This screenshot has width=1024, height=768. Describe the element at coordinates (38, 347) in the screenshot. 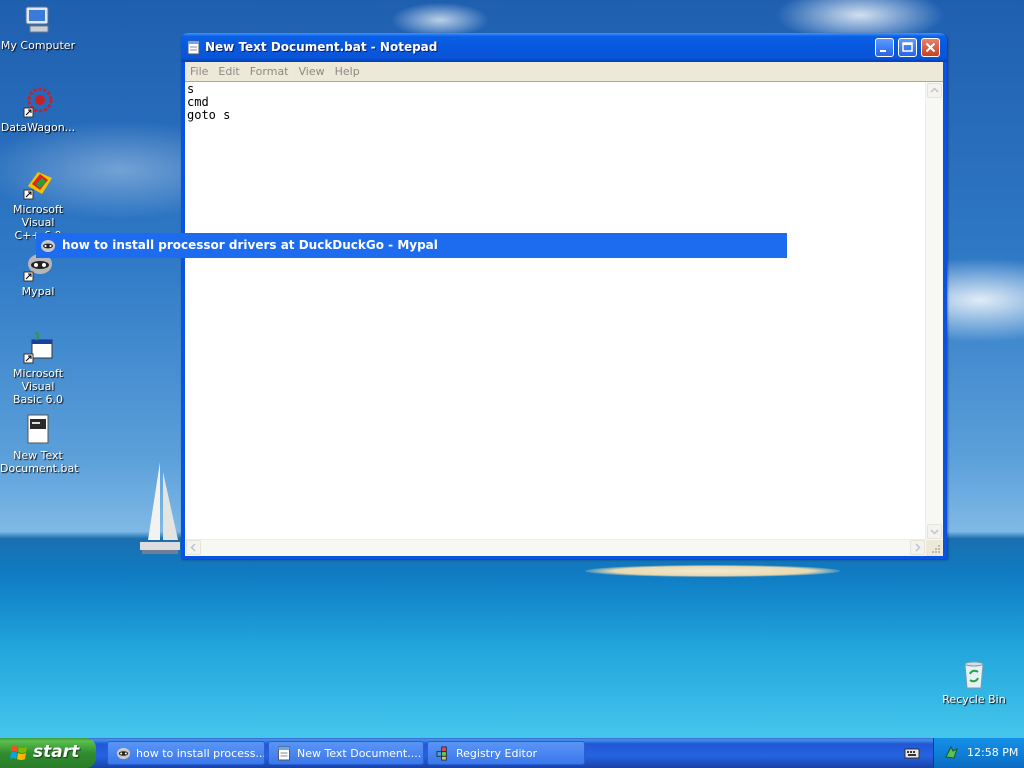

I see `visual-basic-icon` at that location.